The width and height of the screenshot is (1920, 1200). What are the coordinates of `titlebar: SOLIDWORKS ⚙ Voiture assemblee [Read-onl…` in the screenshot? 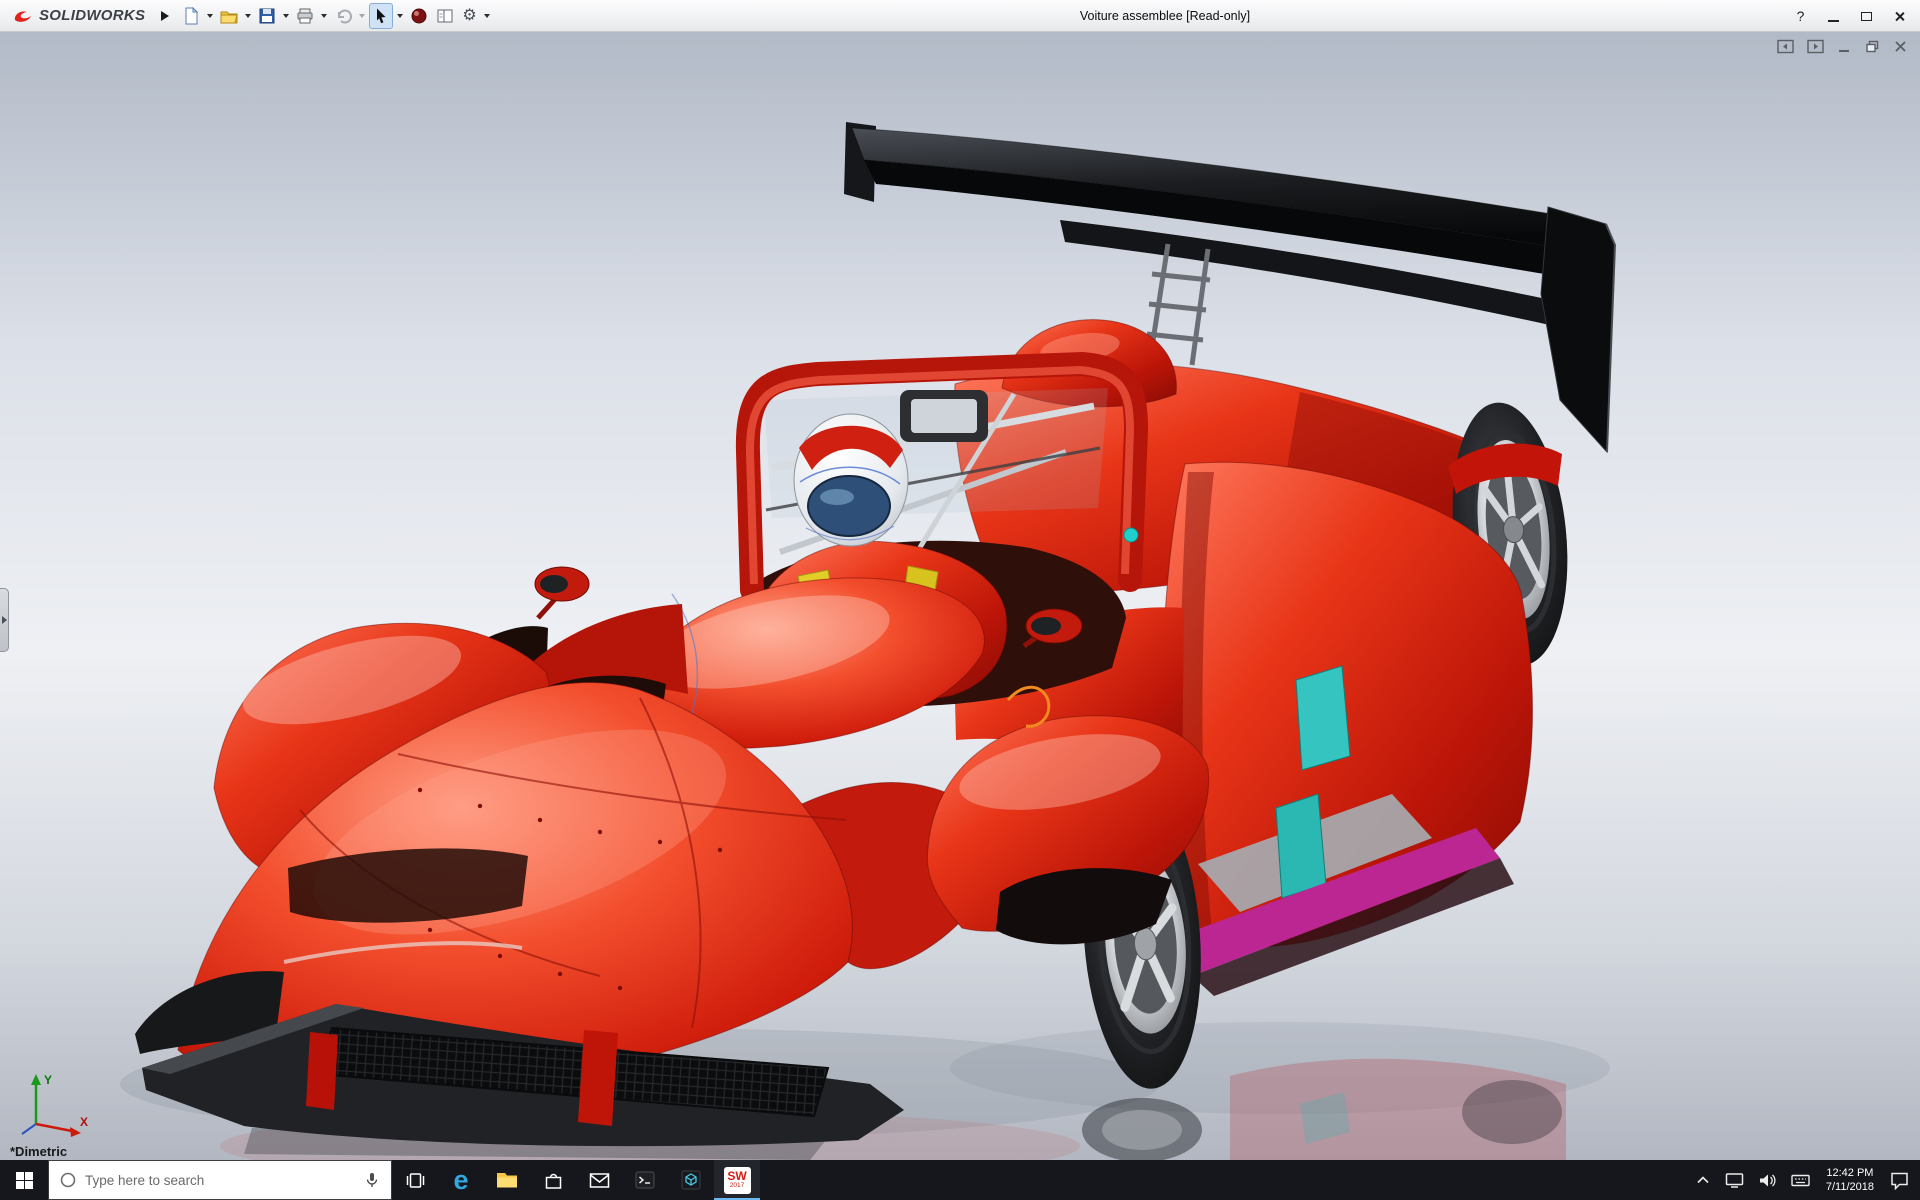 It's located at (960, 16).